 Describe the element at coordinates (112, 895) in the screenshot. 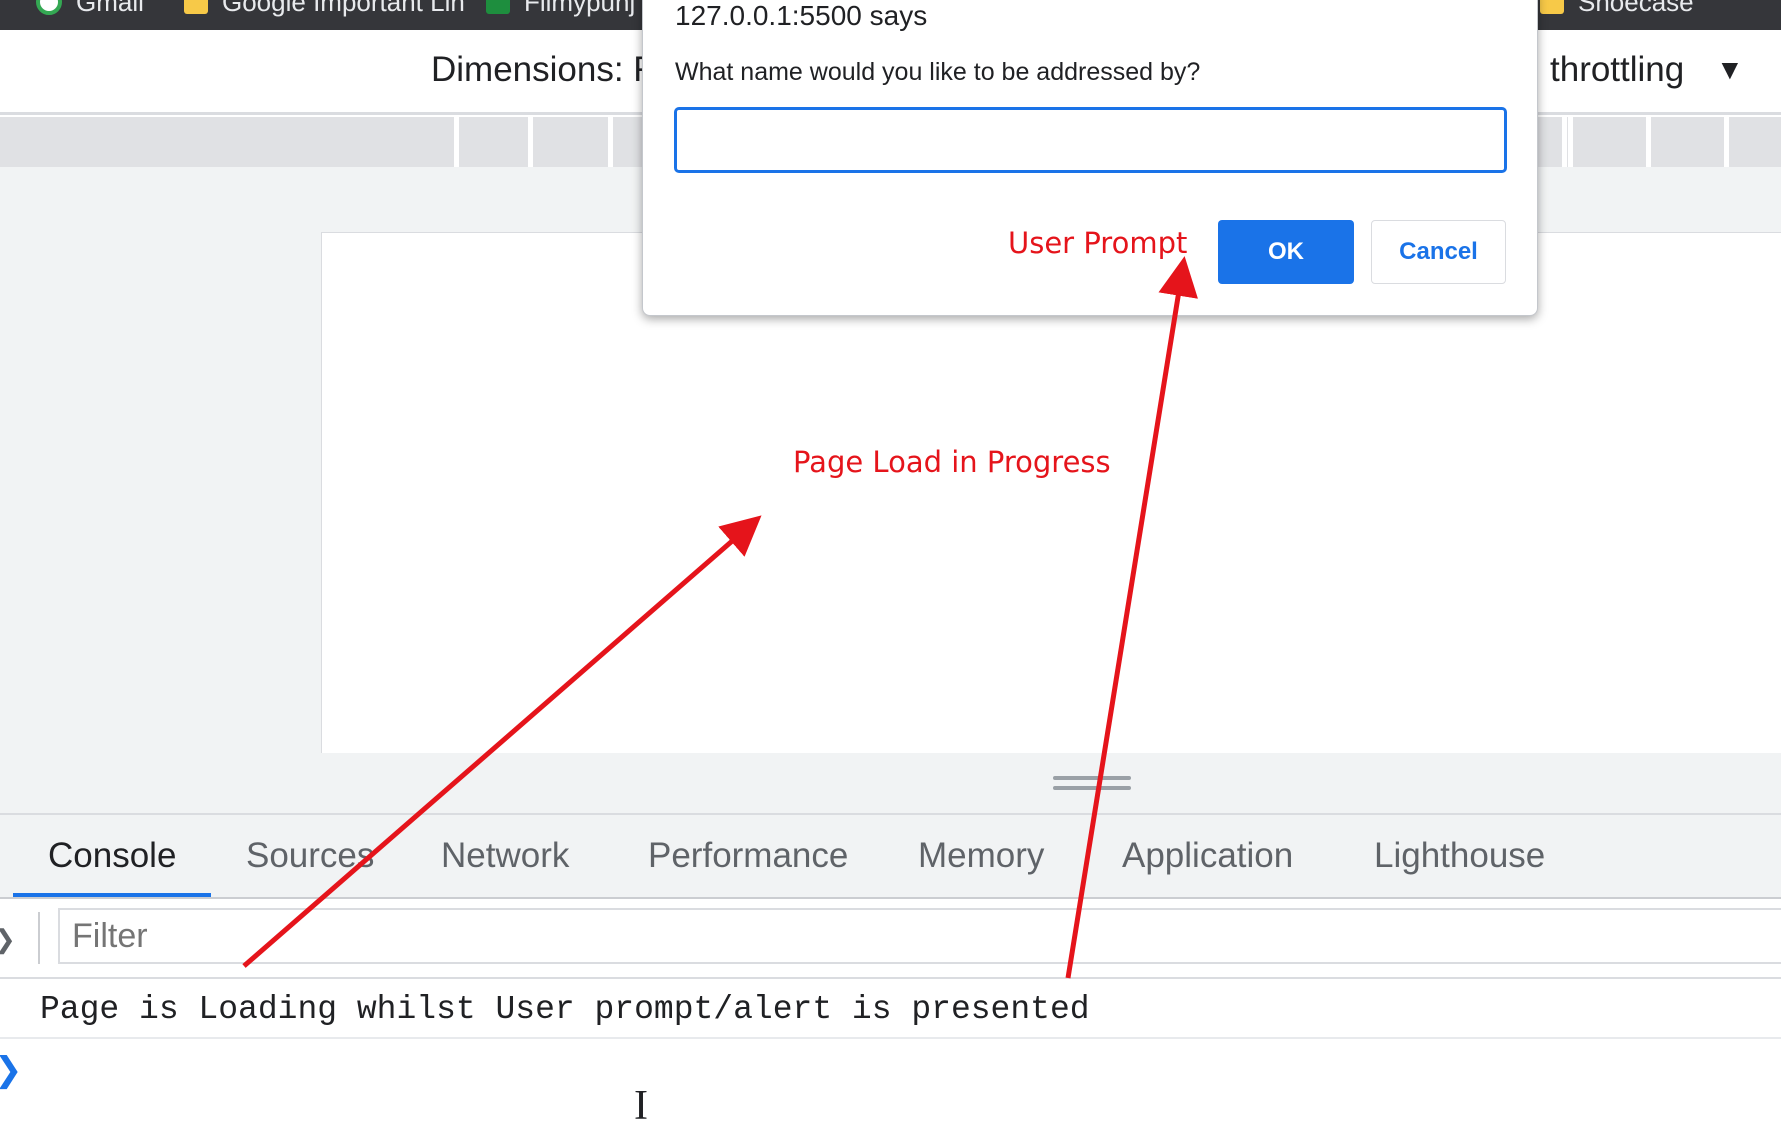

I see `active-tab-indicator` at that location.